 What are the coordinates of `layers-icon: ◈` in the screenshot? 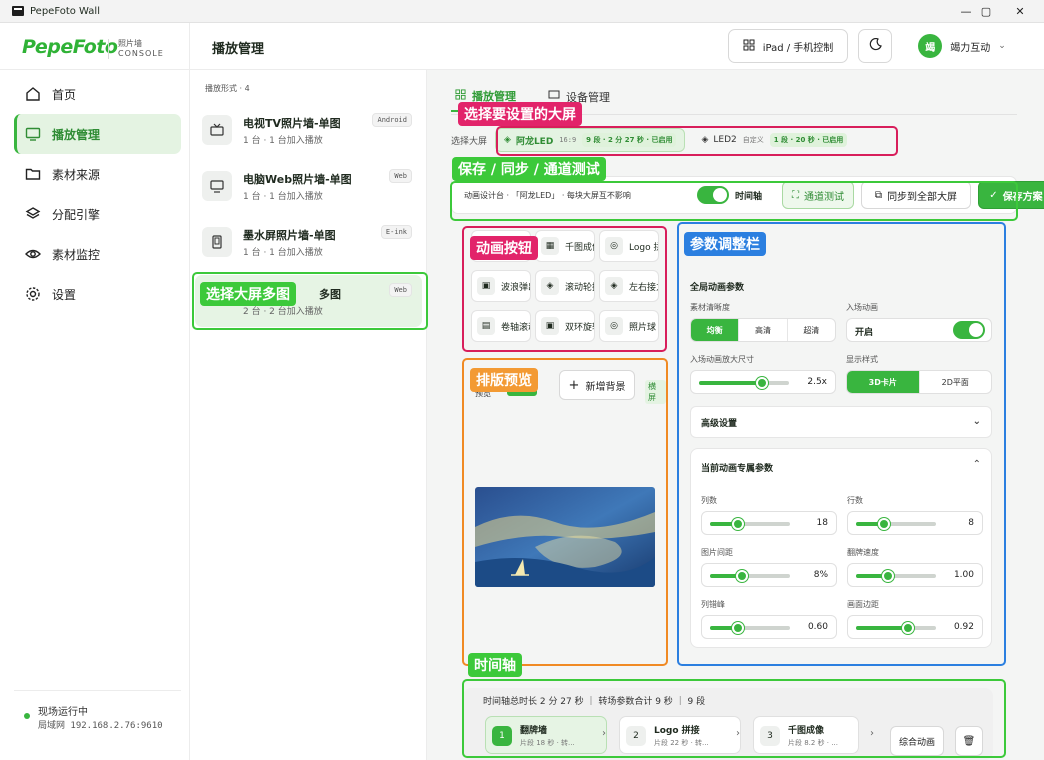 It's located at (507, 140).